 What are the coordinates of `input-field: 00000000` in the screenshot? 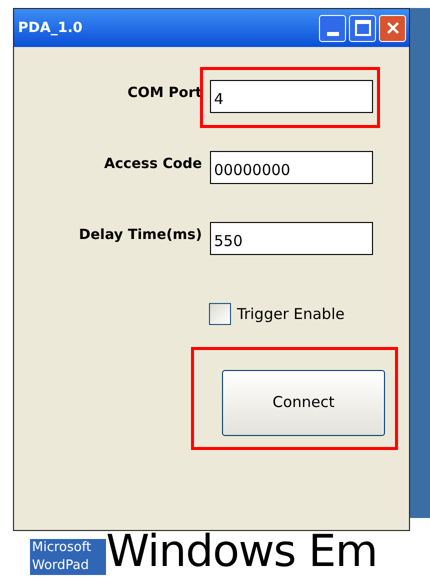 It's located at (291, 167).